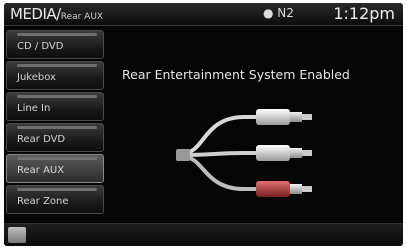 The height and width of the screenshot is (249, 407). Describe the element at coordinates (203, 14) in the screenshot. I see `status-bar: MEDIA/Rear AUX ● N2 1:12pm` at that location.